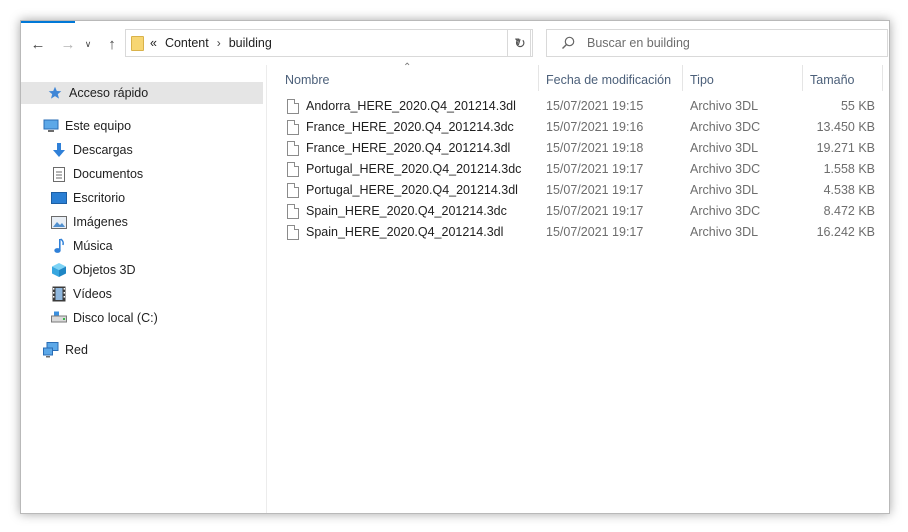 The image size is (908, 532). What do you see at coordinates (59, 198) in the screenshot?
I see `desktop-icon` at bounding box center [59, 198].